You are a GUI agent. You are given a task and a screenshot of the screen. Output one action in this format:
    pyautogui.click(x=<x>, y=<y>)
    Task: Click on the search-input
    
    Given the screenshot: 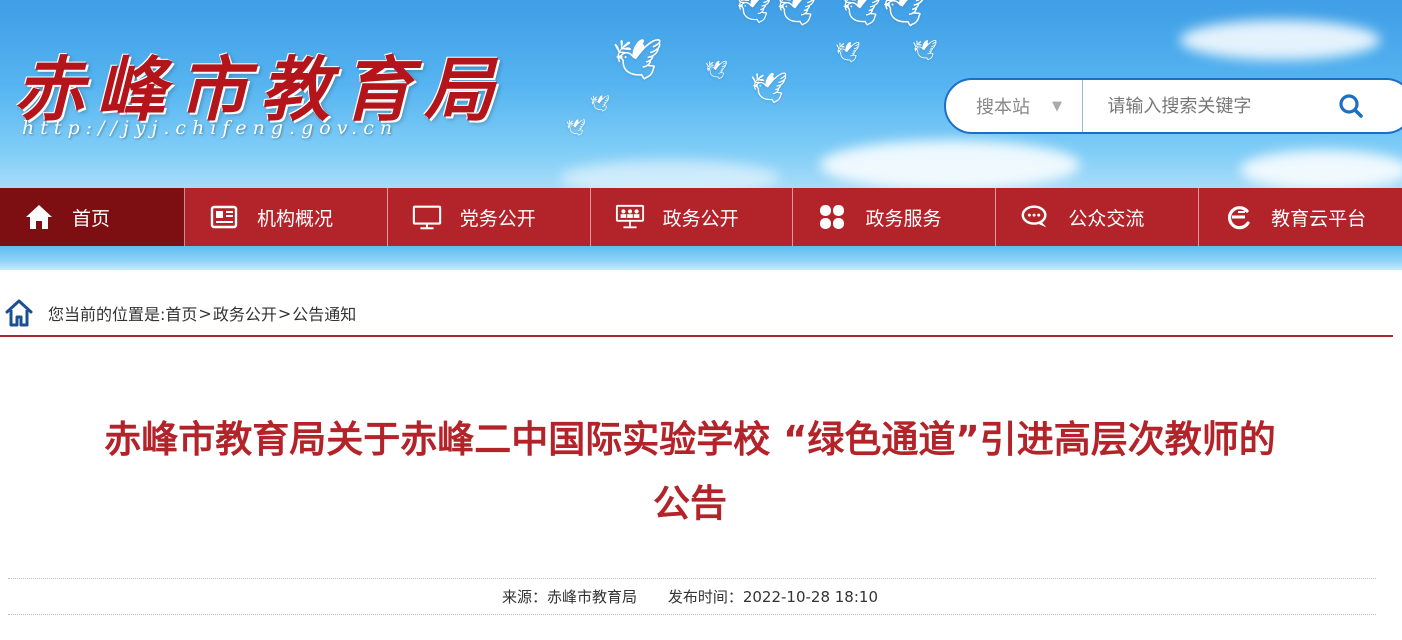 What is the action you would take?
    pyautogui.click(x=1208, y=106)
    